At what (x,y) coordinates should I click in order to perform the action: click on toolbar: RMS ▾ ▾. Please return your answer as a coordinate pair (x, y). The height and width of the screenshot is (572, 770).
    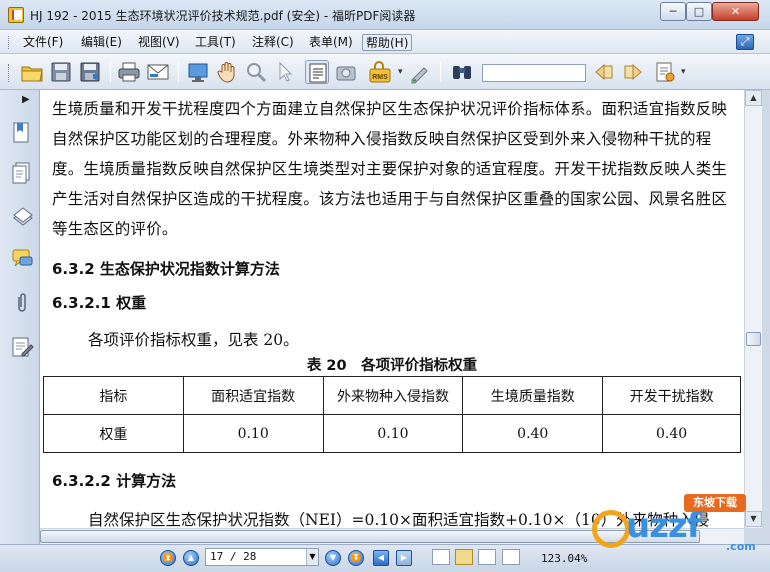
    Looking at the image, I should click on (385, 72).